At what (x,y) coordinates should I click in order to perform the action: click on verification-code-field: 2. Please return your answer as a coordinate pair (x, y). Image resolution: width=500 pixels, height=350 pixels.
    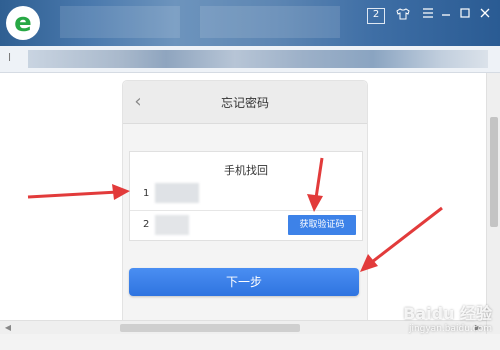
    Looking at the image, I should click on (146, 224).